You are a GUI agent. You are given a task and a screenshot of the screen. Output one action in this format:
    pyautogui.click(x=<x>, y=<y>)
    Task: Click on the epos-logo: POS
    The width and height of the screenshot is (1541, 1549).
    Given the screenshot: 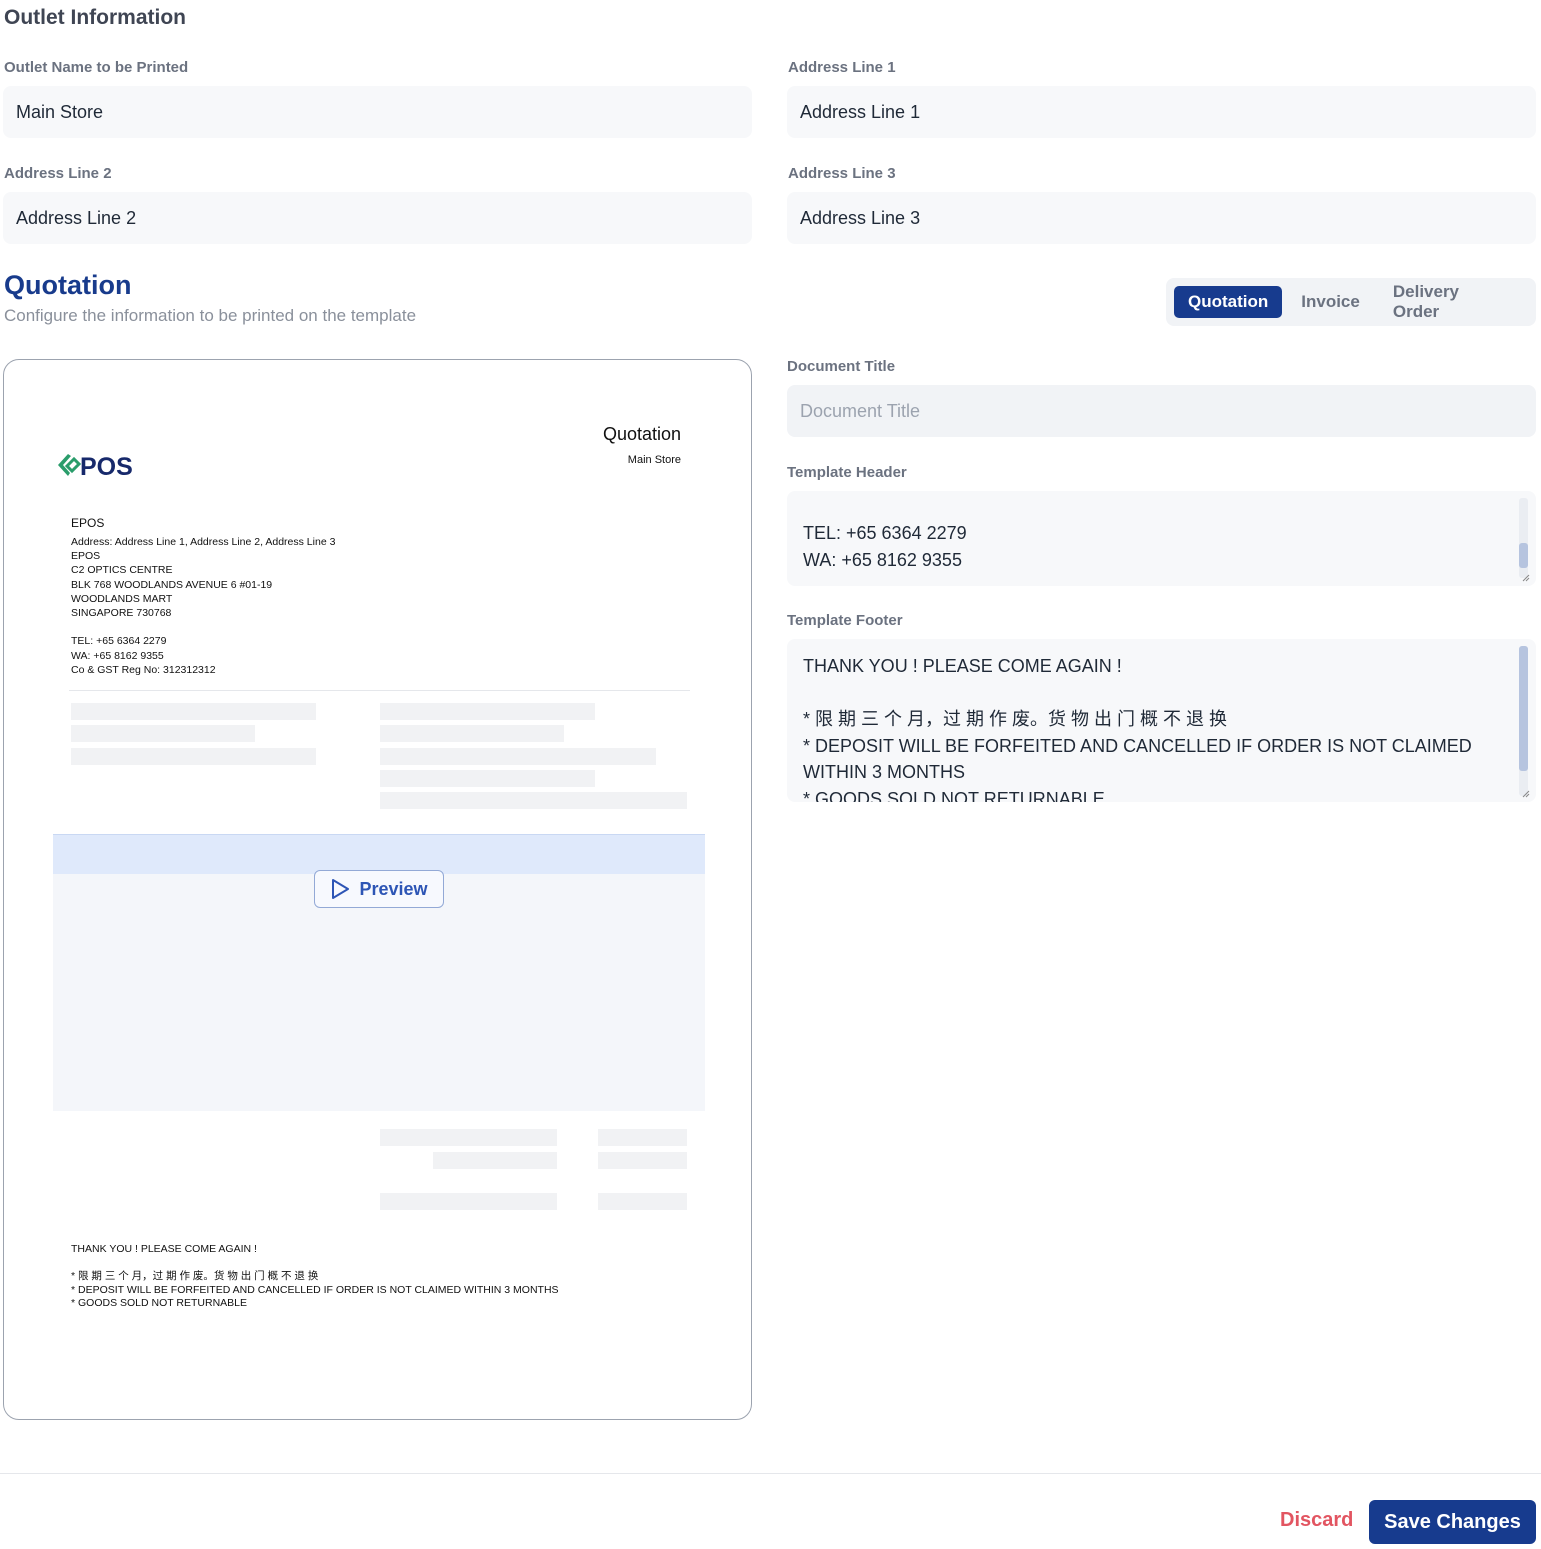 What is the action you would take?
    pyautogui.click(x=103, y=468)
    